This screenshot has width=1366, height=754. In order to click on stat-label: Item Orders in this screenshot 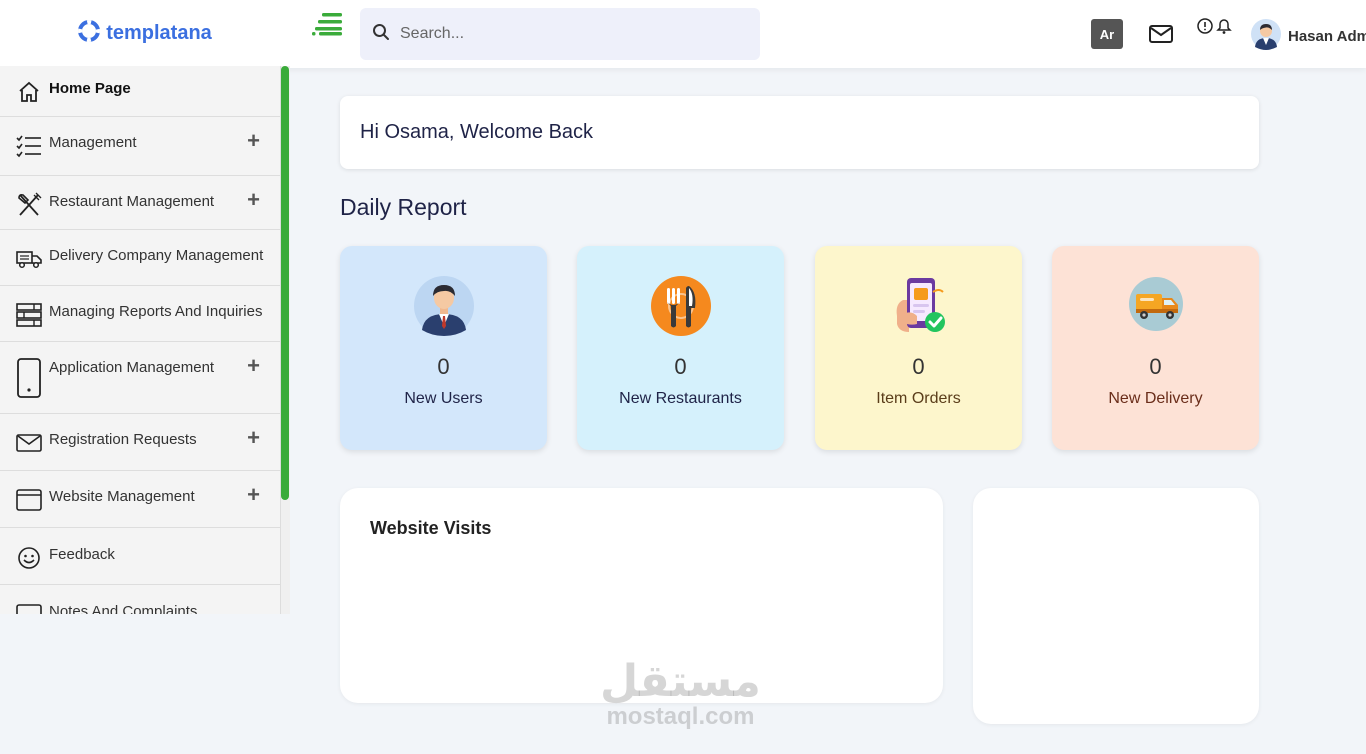, I will do `click(918, 398)`.